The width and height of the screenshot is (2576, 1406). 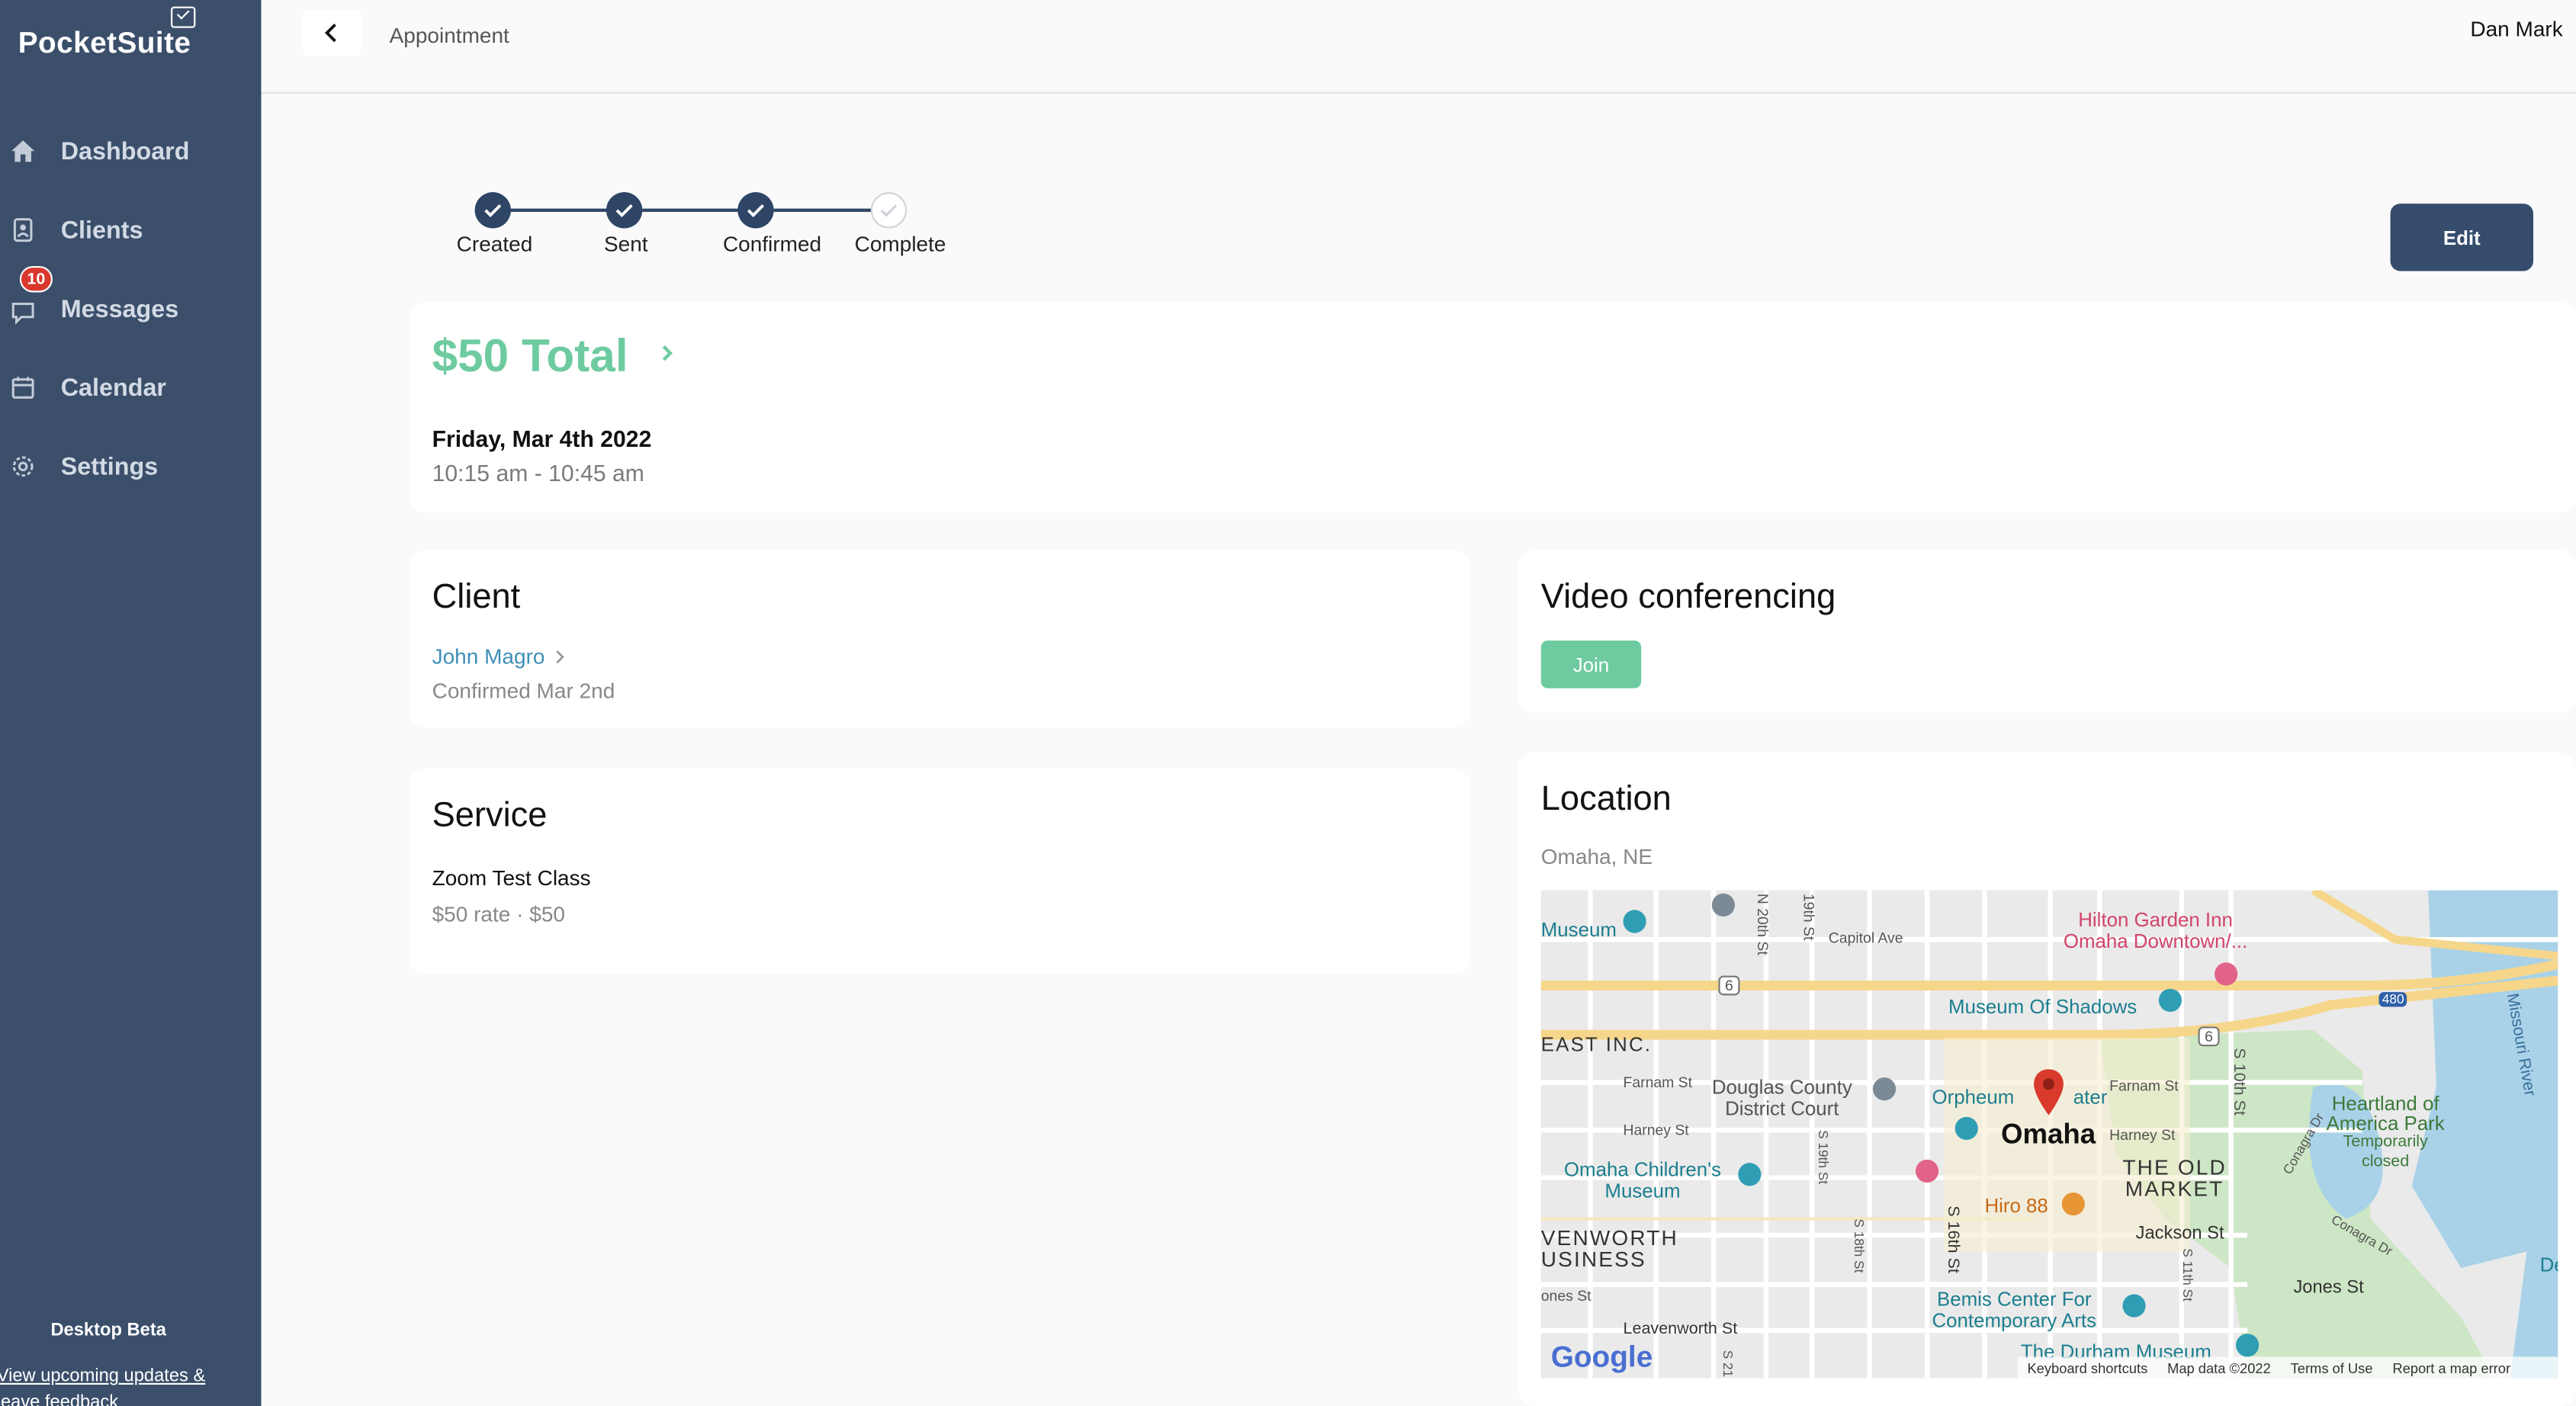 What do you see at coordinates (2090, 1097) in the screenshot?
I see `map-label: ater` at bounding box center [2090, 1097].